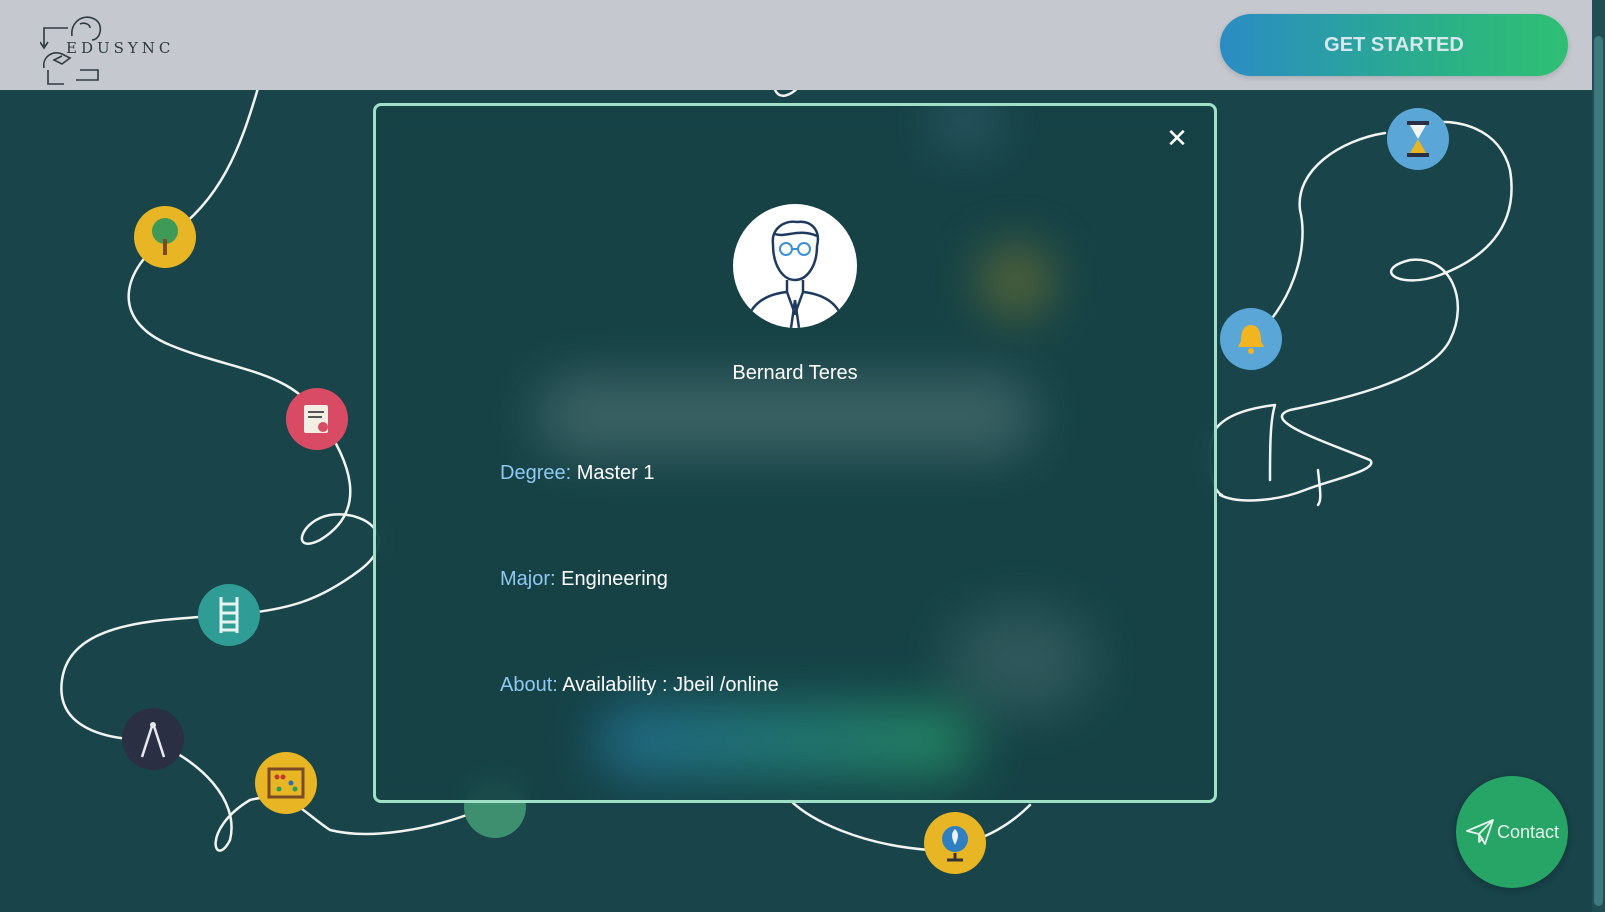 This screenshot has height=912, width=1605. I want to click on close-button: ✕, so click(1177, 139).